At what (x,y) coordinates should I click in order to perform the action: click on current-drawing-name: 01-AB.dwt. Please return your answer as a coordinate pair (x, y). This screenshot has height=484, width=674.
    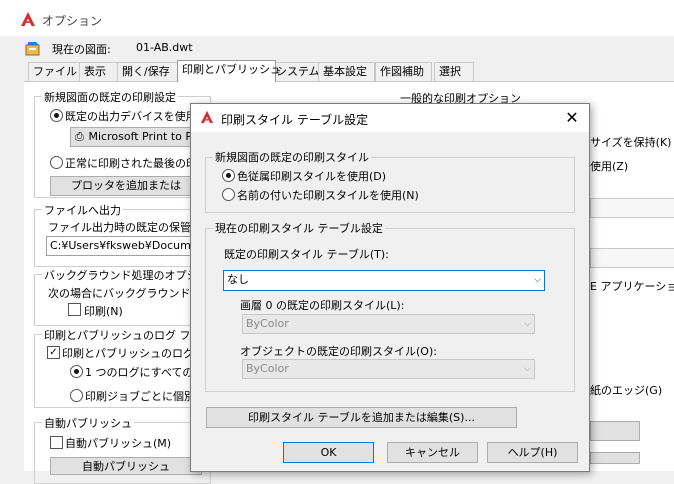
    Looking at the image, I should click on (164, 47).